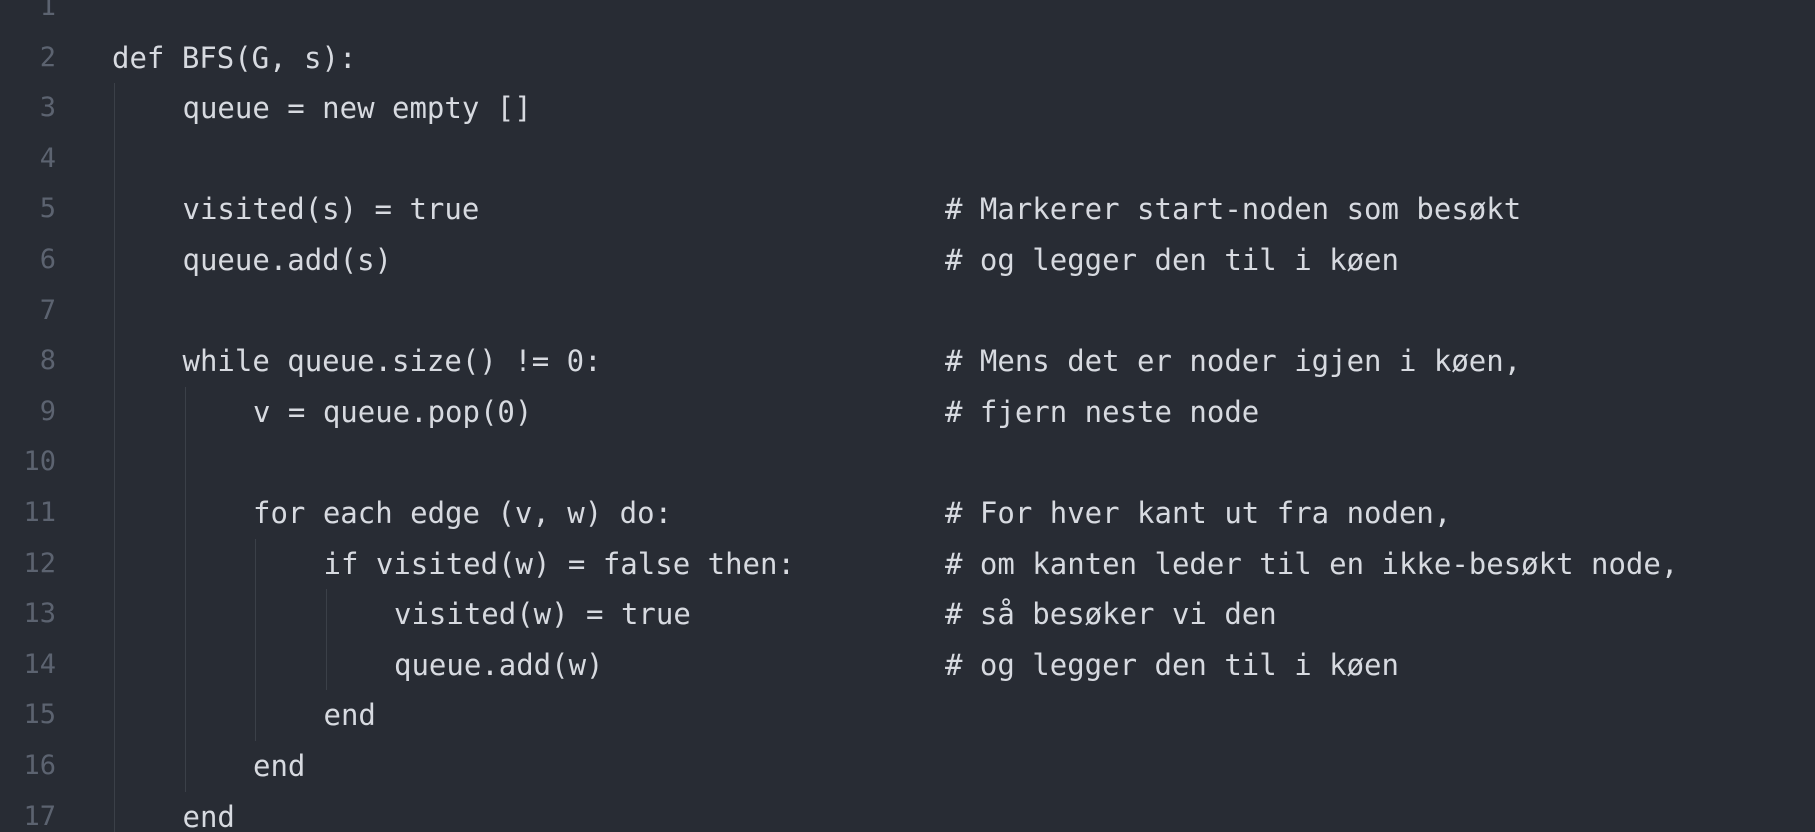 This screenshot has width=1815, height=832. I want to click on code-line: 6 queue.add(s) # og legger den til i køen, so click(907, 260).